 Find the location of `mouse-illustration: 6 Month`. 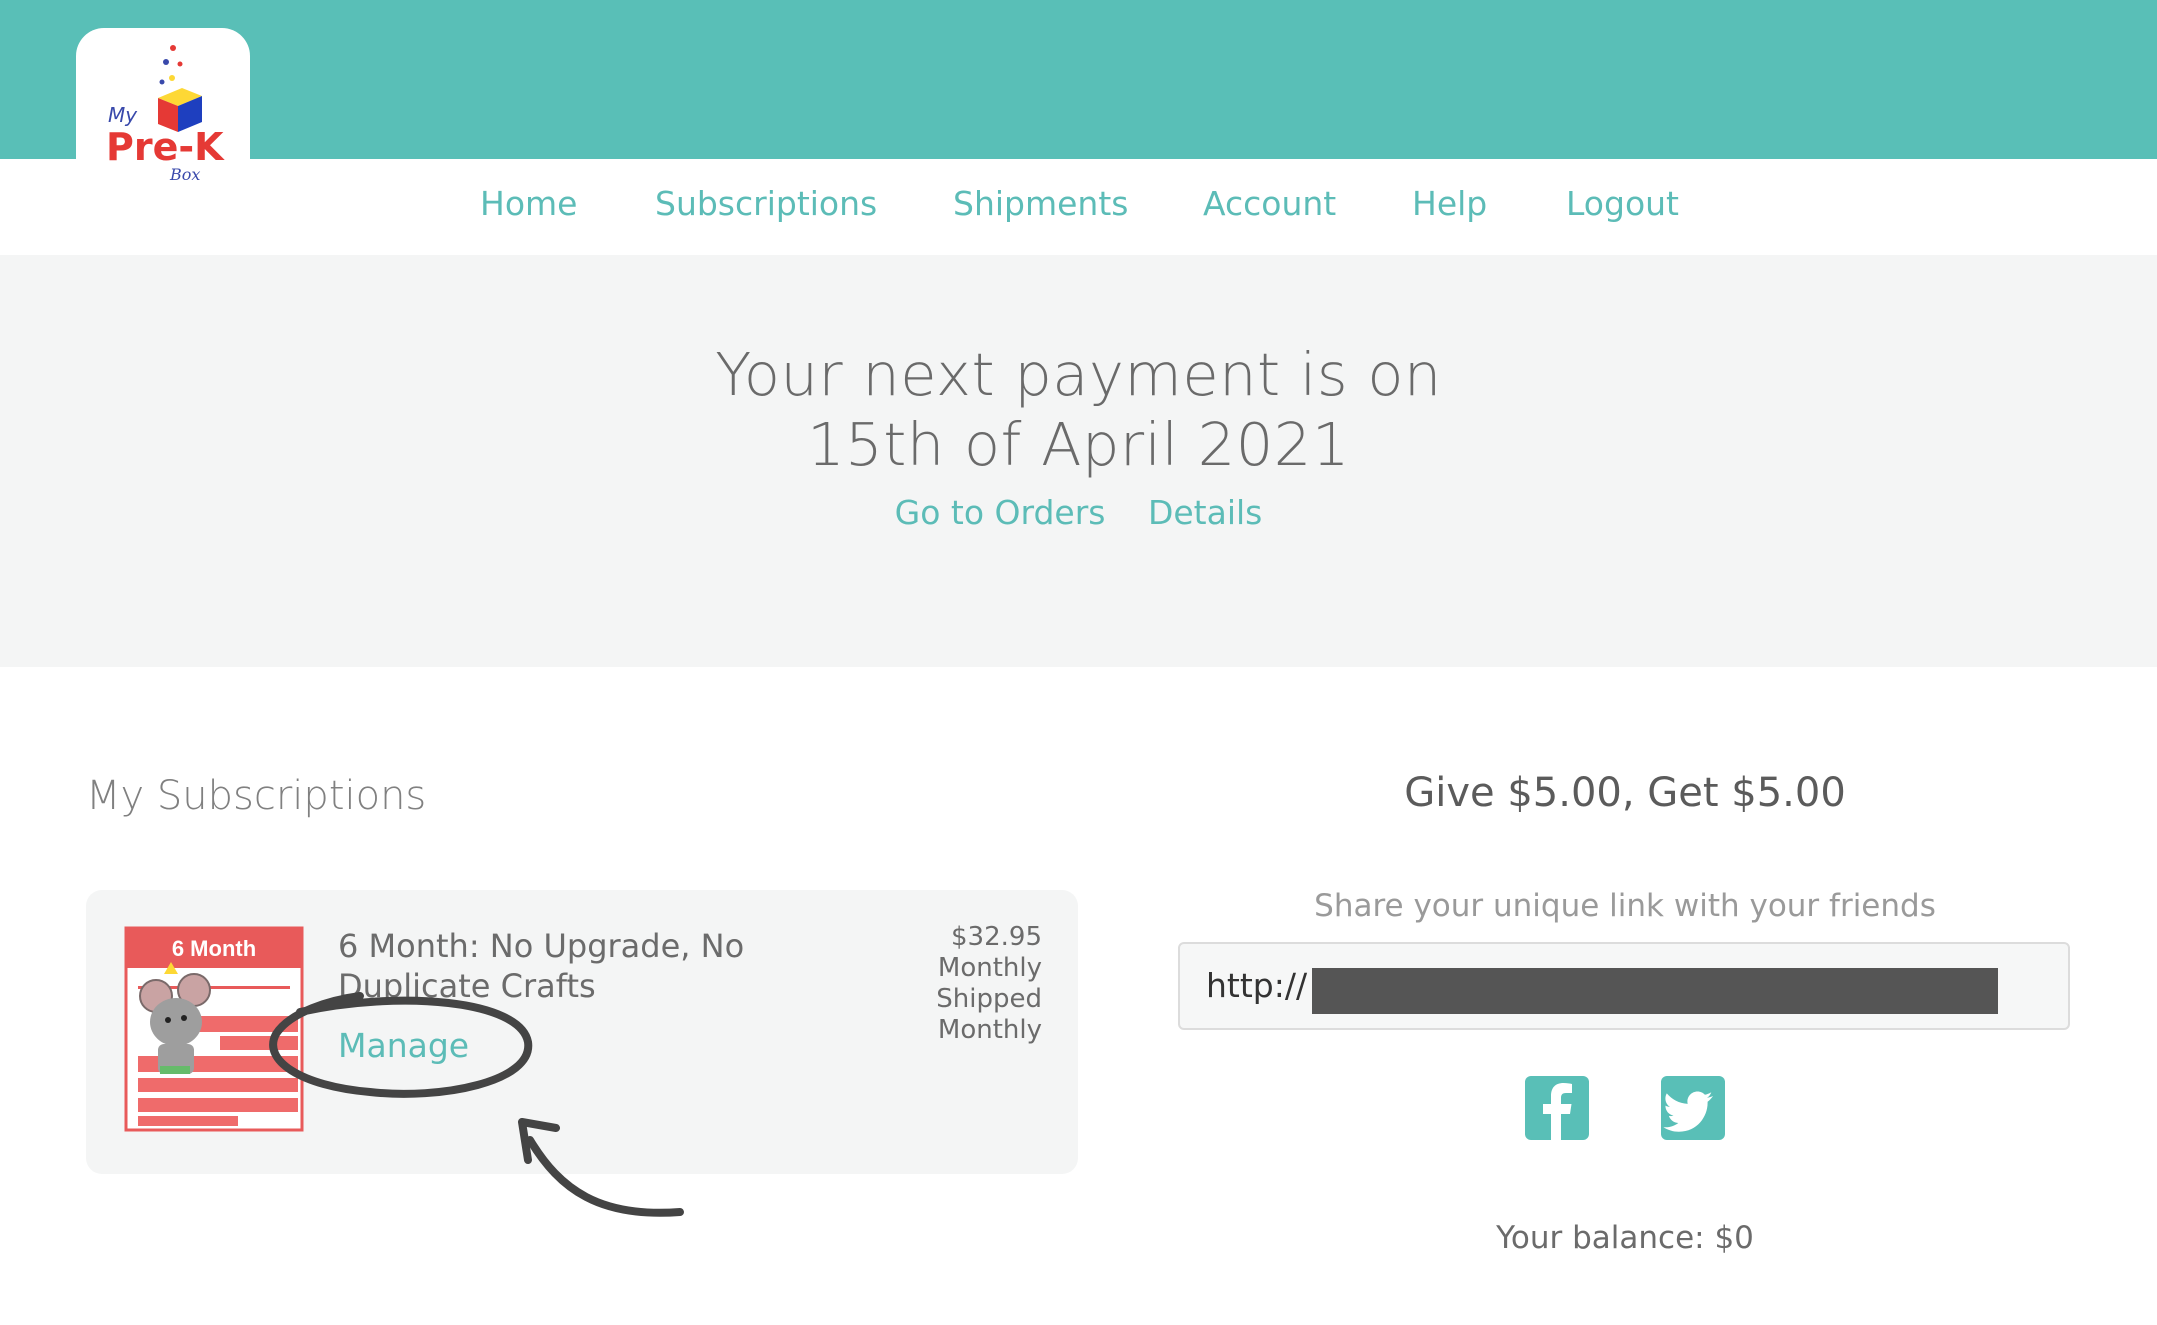

mouse-illustration: 6 Month is located at coordinates (214, 1029).